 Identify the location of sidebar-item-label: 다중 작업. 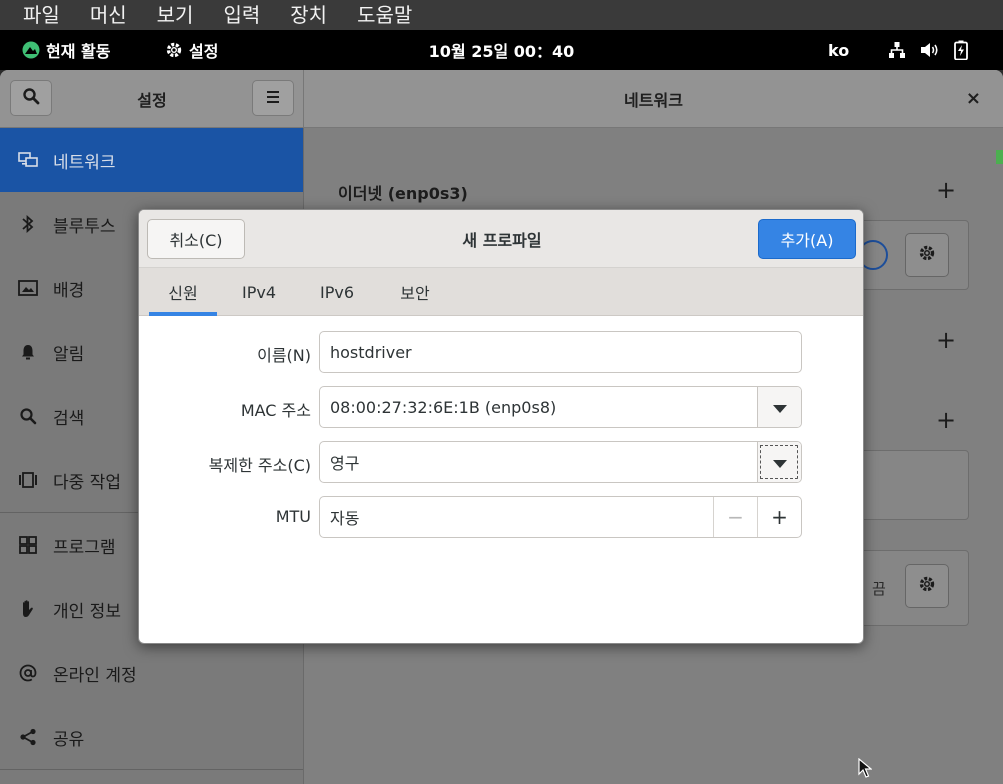
(87, 482).